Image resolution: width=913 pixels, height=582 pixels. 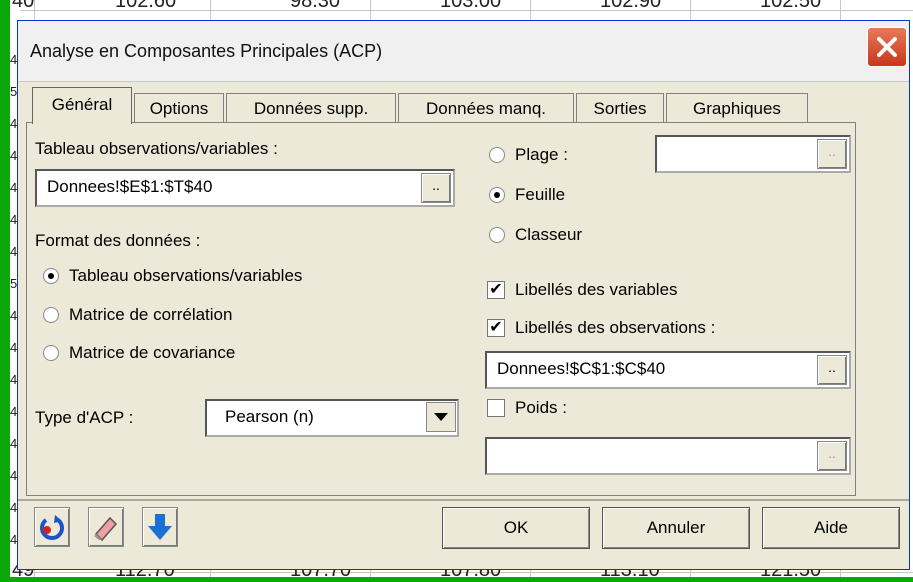 I want to click on dest-option-workbook: Classeur, so click(x=548, y=235).